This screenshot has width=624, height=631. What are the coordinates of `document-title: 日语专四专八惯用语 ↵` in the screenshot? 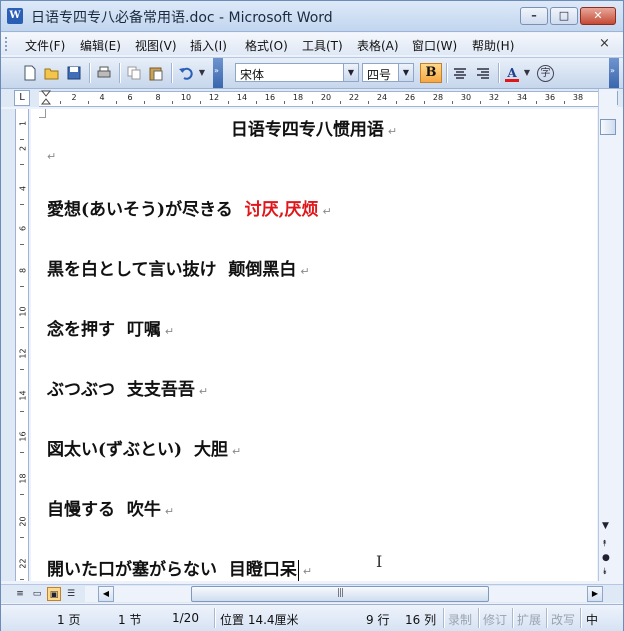 It's located at (314, 127).